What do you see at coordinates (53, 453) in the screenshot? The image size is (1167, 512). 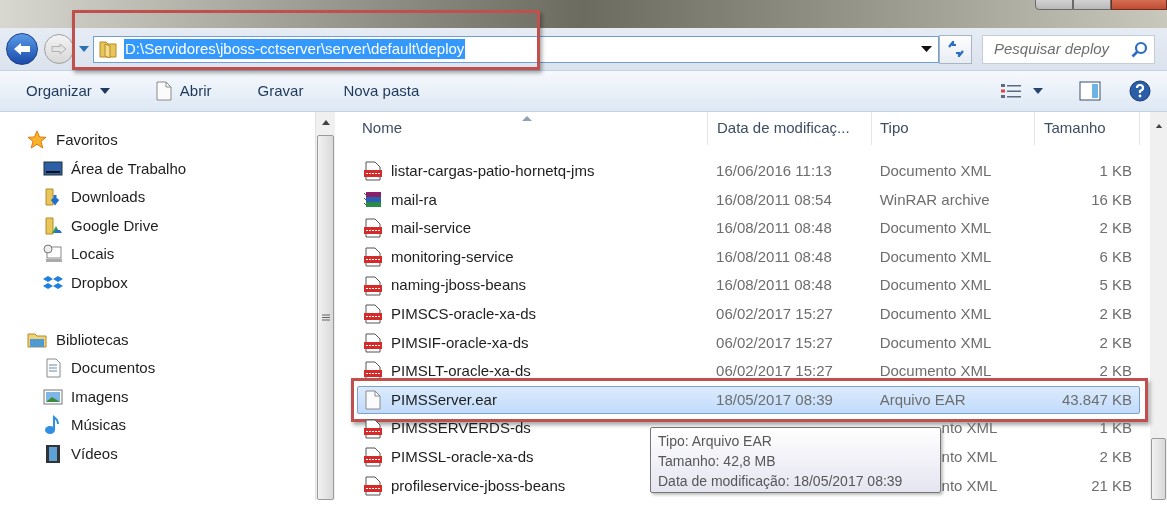 I see `film-strip-icon` at bounding box center [53, 453].